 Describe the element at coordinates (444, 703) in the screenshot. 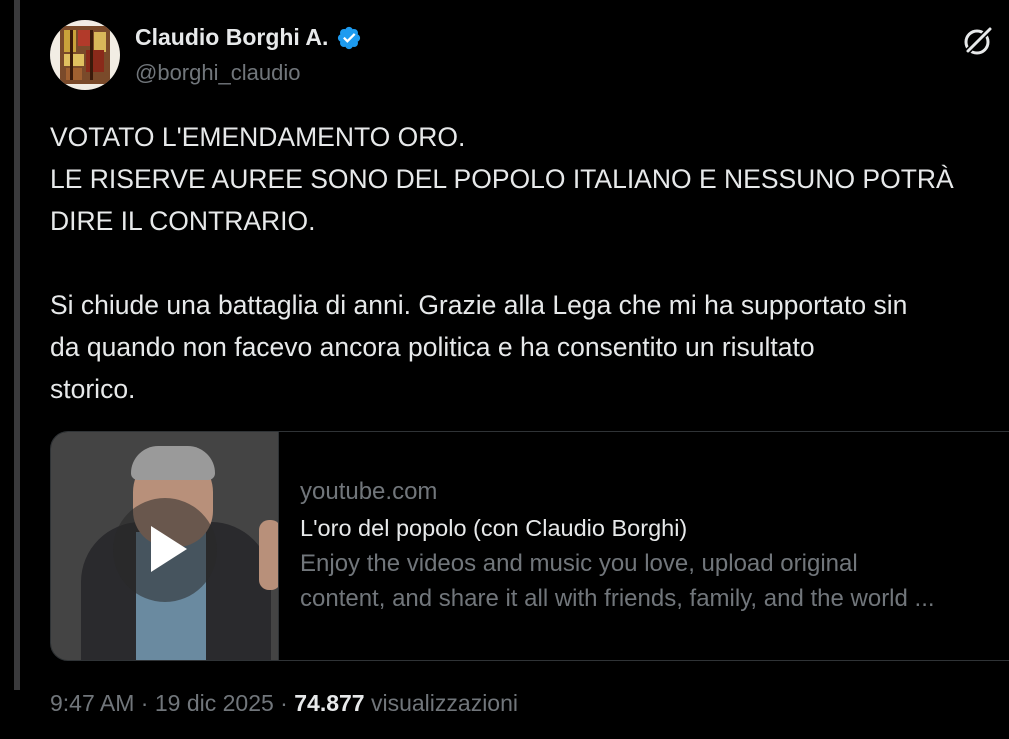

I see `views-label: visualizzazioni` at that location.